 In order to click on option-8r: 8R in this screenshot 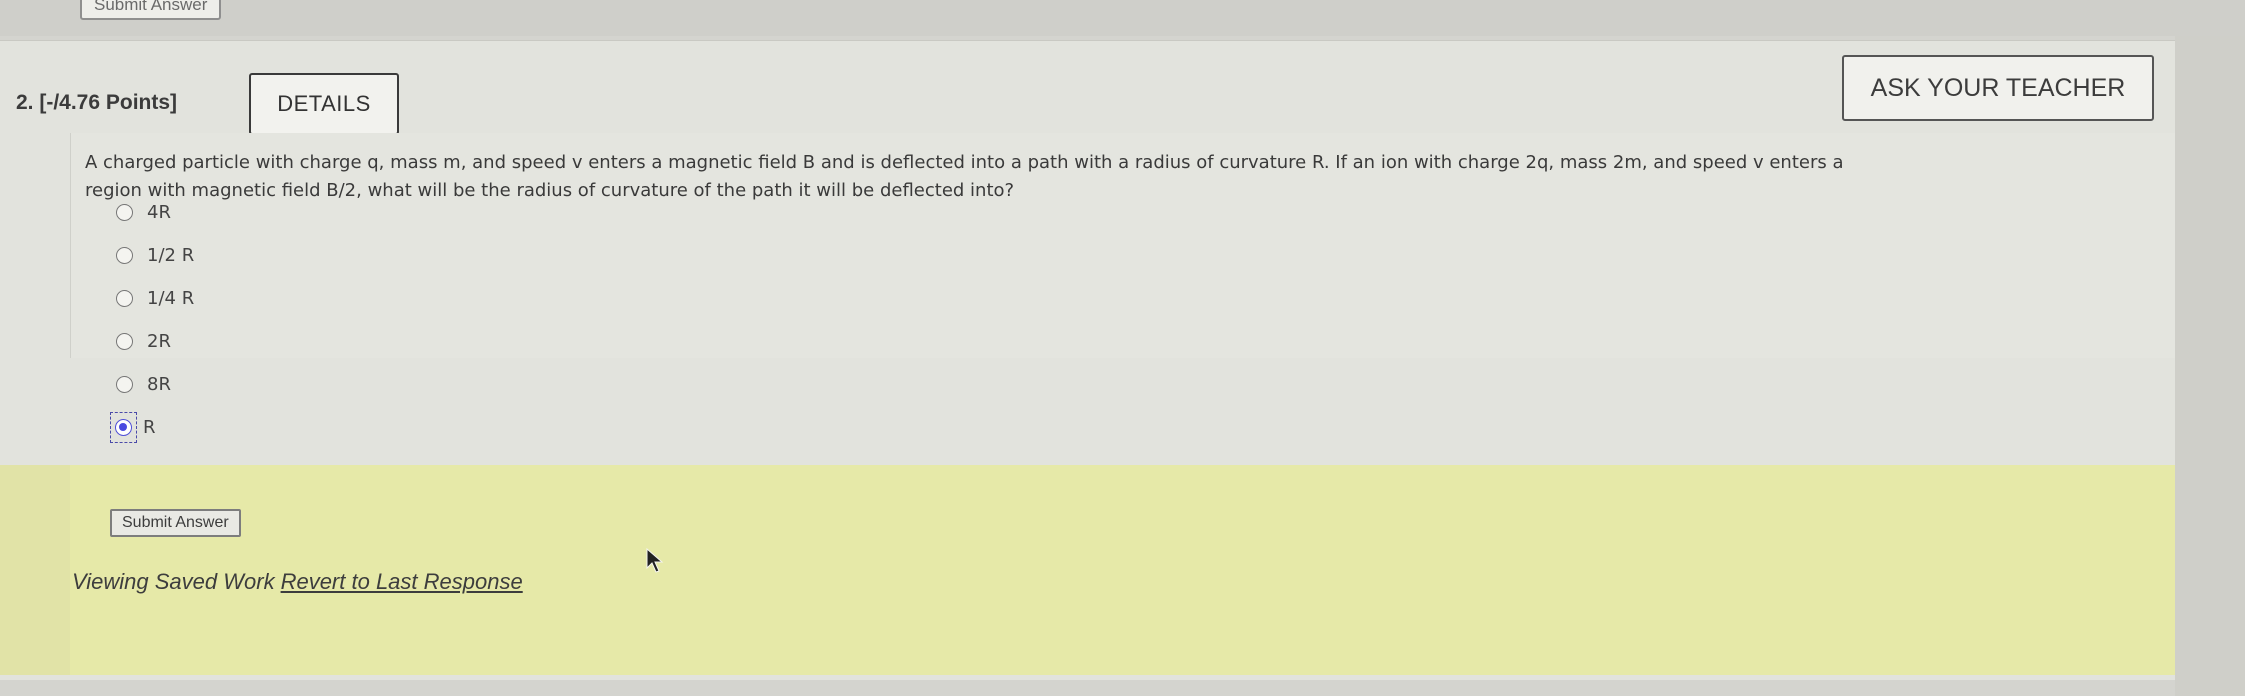, I will do `click(155, 384)`.